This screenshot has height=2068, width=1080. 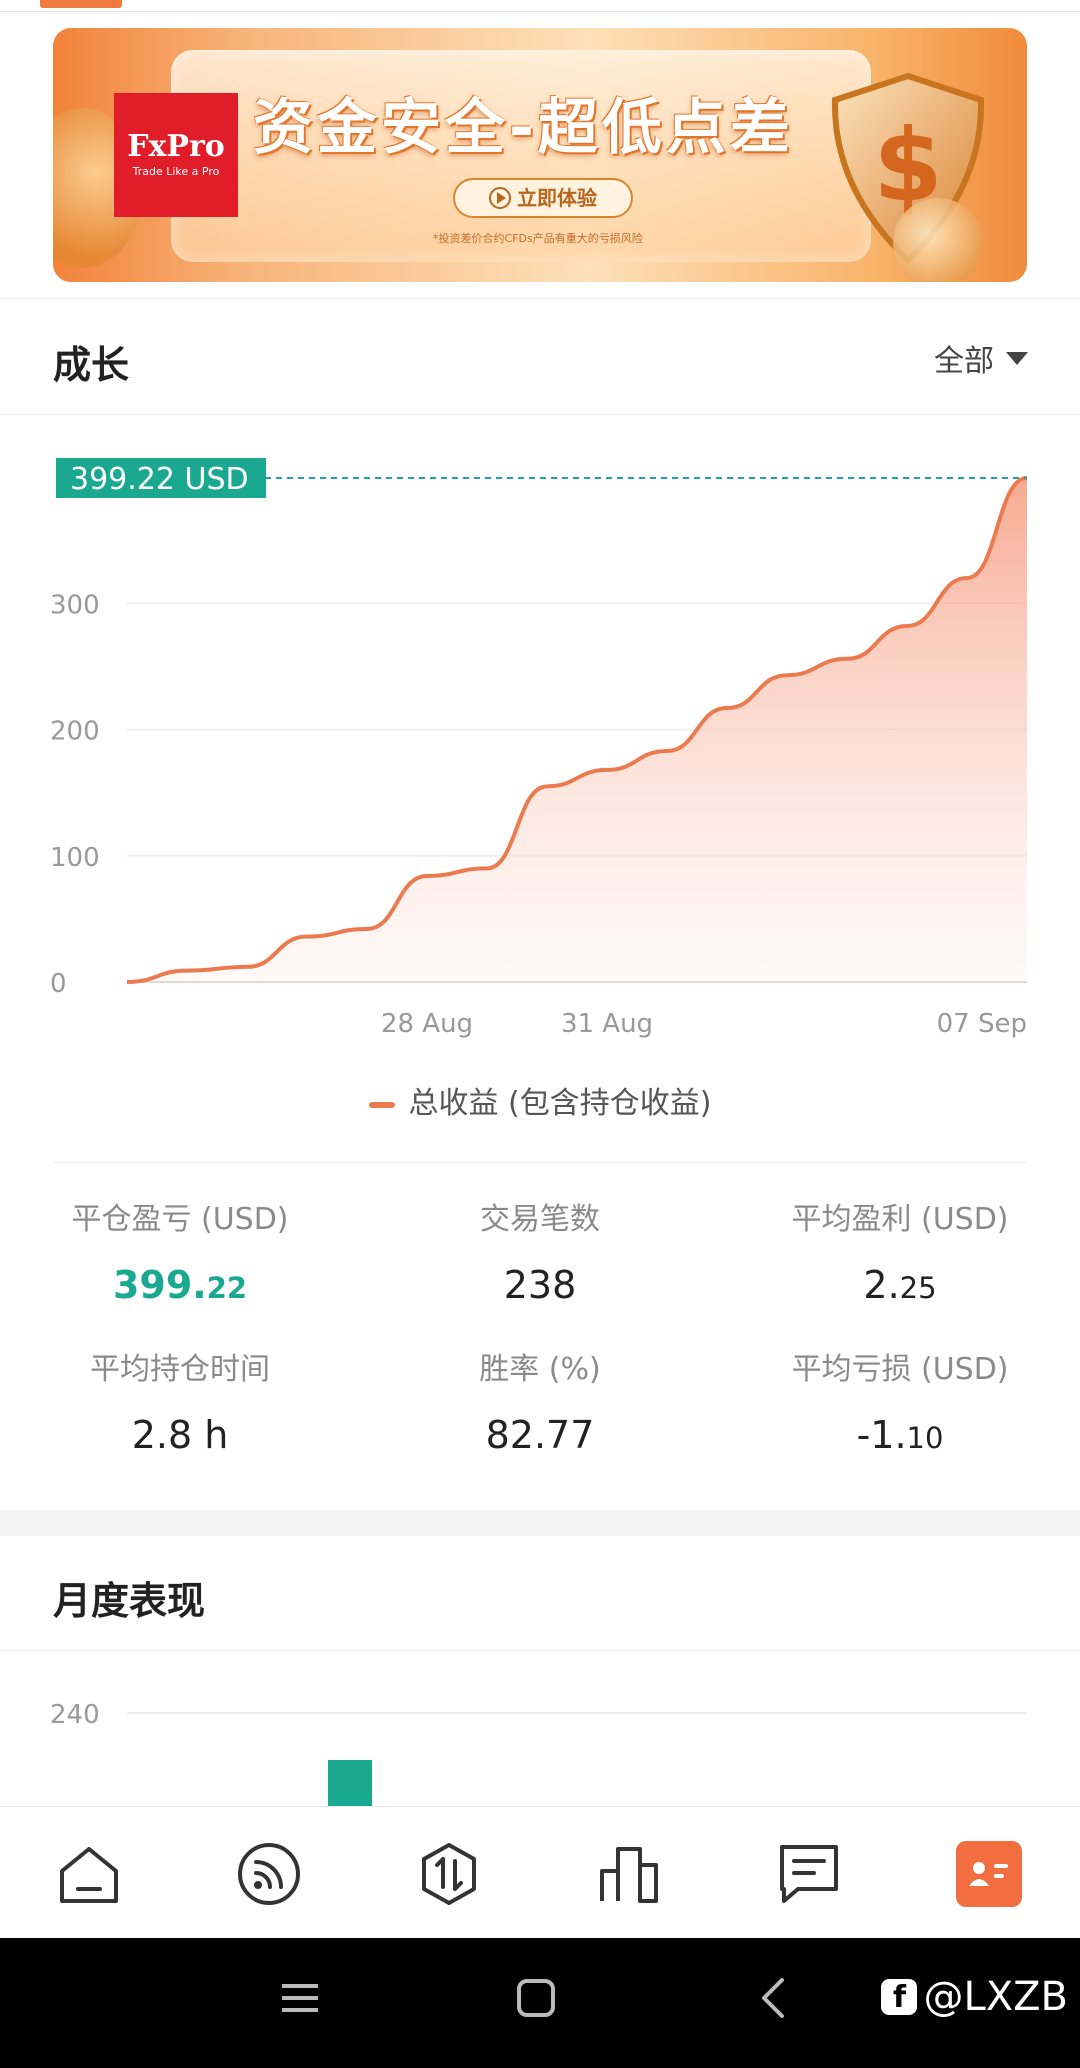 I want to click on legend-swatch, so click(x=381, y=1104).